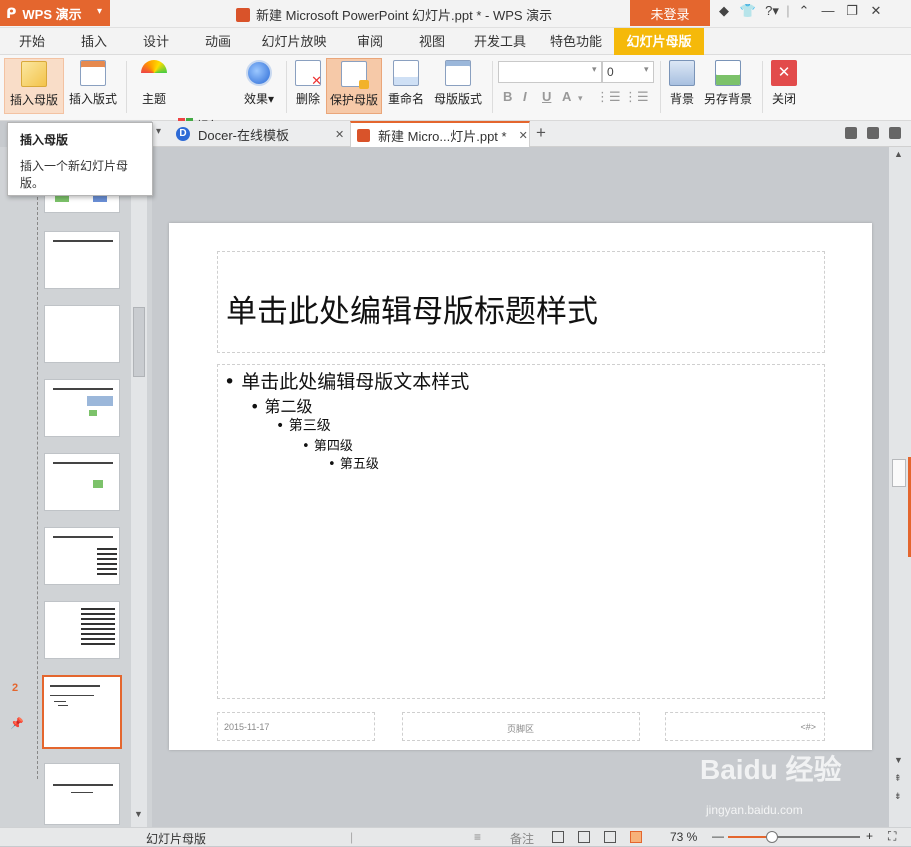  Describe the element at coordinates (728, 86) in the screenshot. I see `save-background-button: 另存背景` at that location.